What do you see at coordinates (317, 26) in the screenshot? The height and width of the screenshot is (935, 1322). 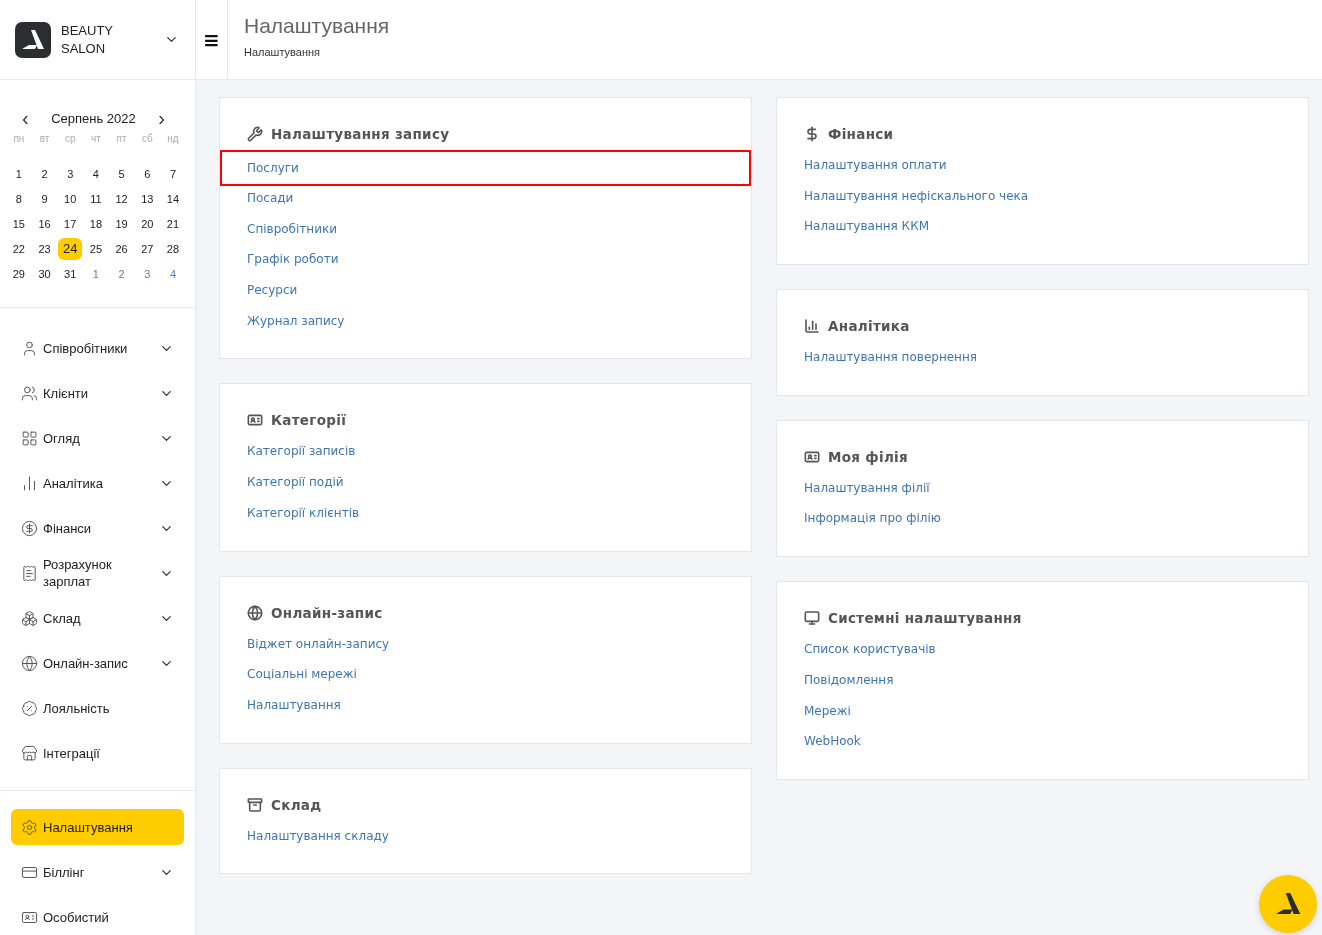 I see `page-title: Налаштування` at bounding box center [317, 26].